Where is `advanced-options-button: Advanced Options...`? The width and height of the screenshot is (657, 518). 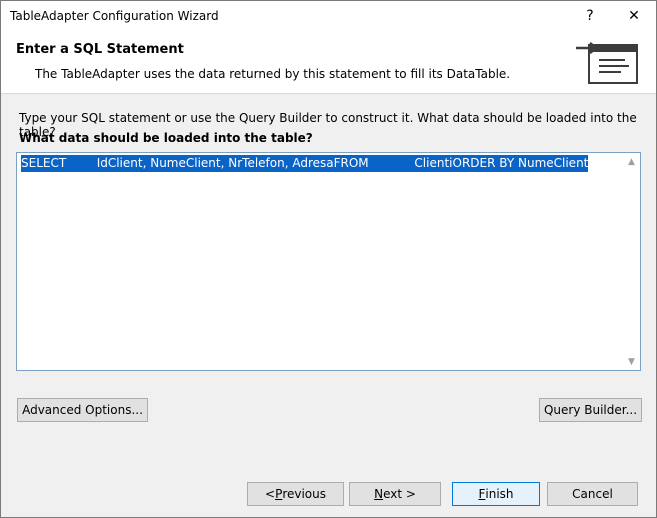
advanced-options-button: Advanced Options... is located at coordinates (82, 410).